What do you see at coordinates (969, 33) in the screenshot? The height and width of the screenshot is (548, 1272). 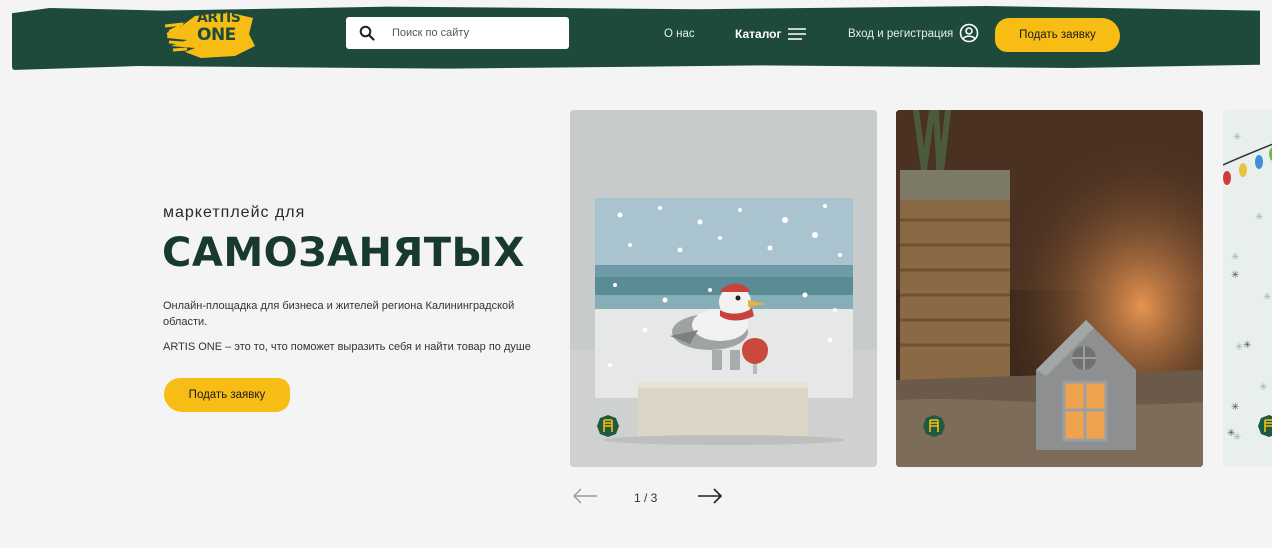 I see `user-icon` at bounding box center [969, 33].